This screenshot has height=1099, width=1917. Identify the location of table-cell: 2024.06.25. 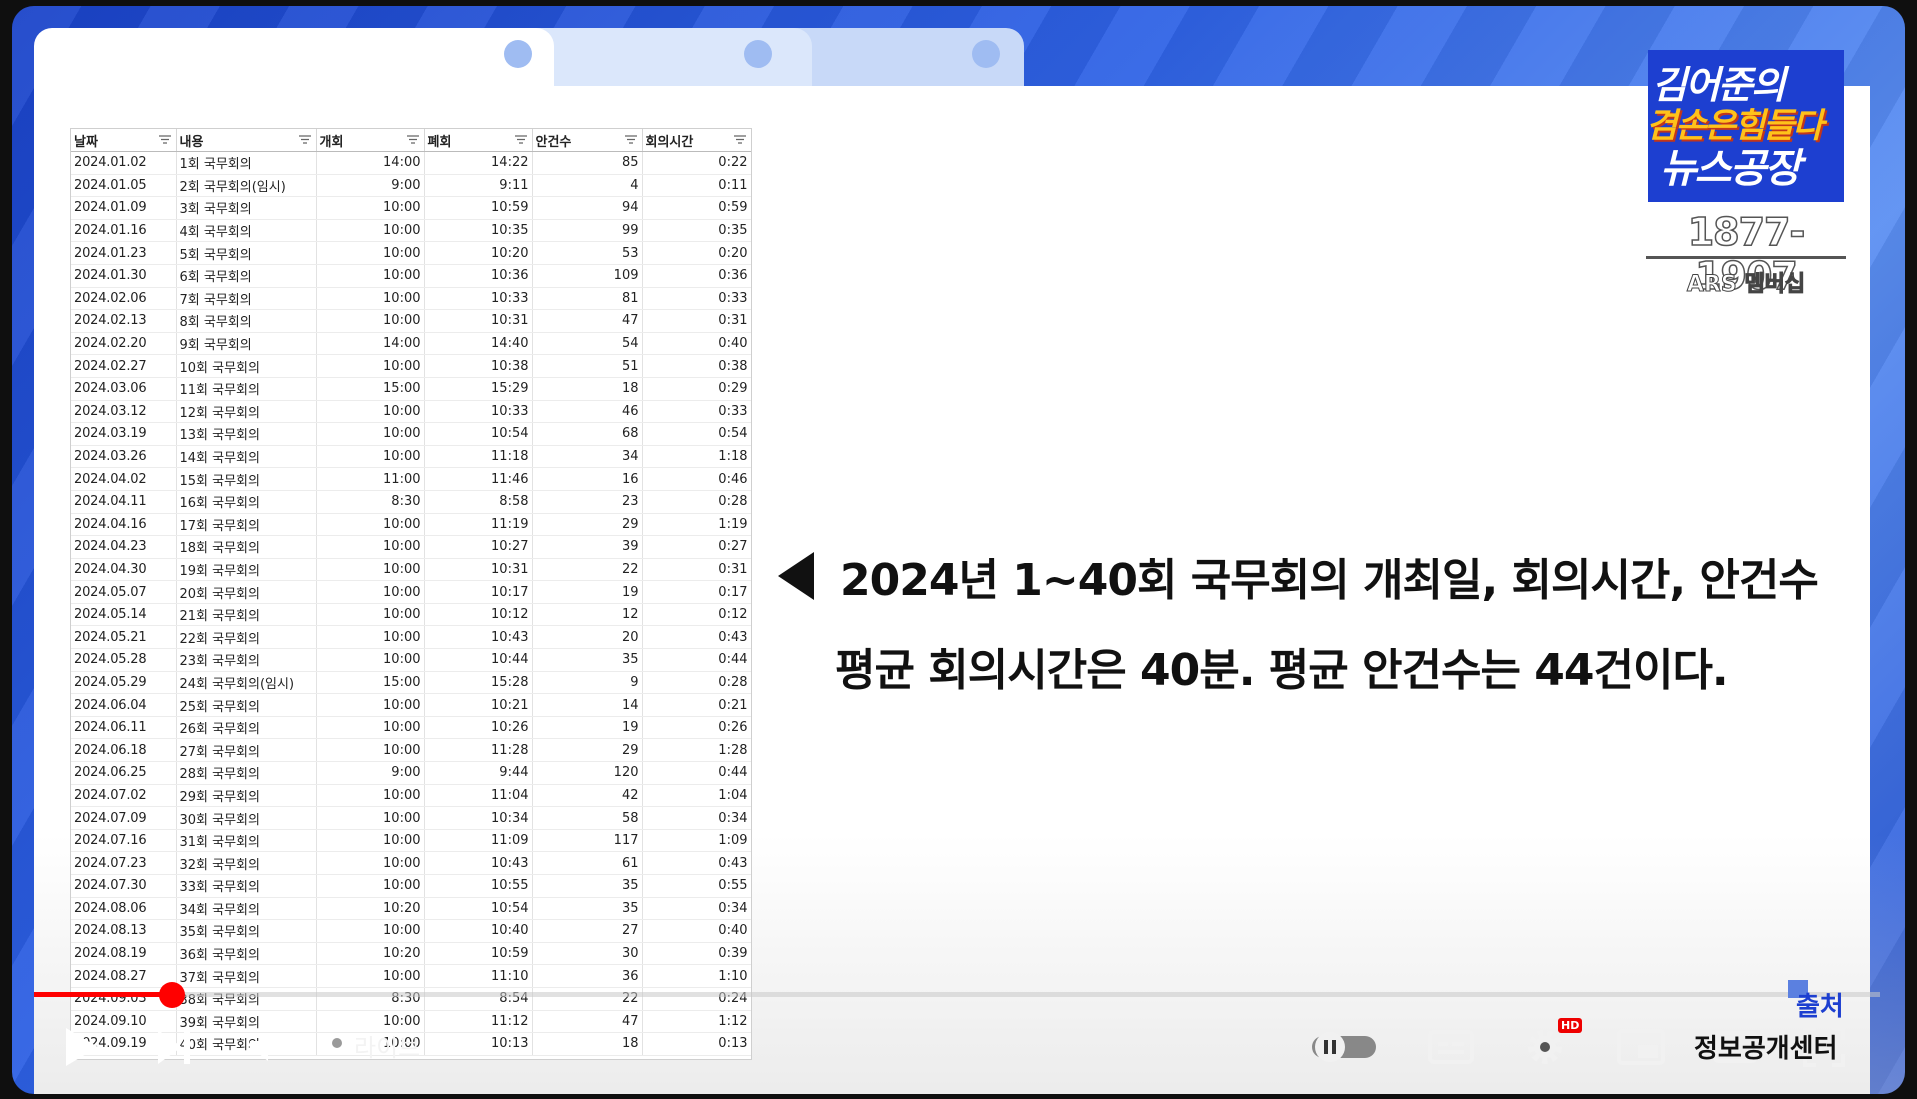
(124, 773).